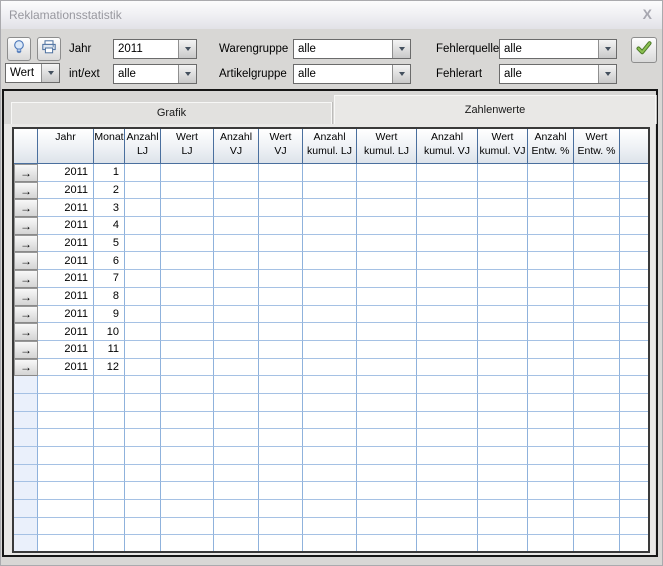 This screenshot has height=566, width=663. I want to click on table-cell: 6, so click(109, 261).